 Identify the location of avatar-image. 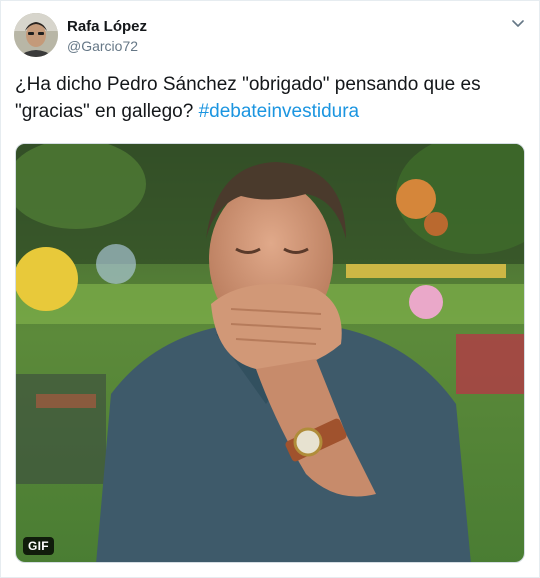
(36, 35).